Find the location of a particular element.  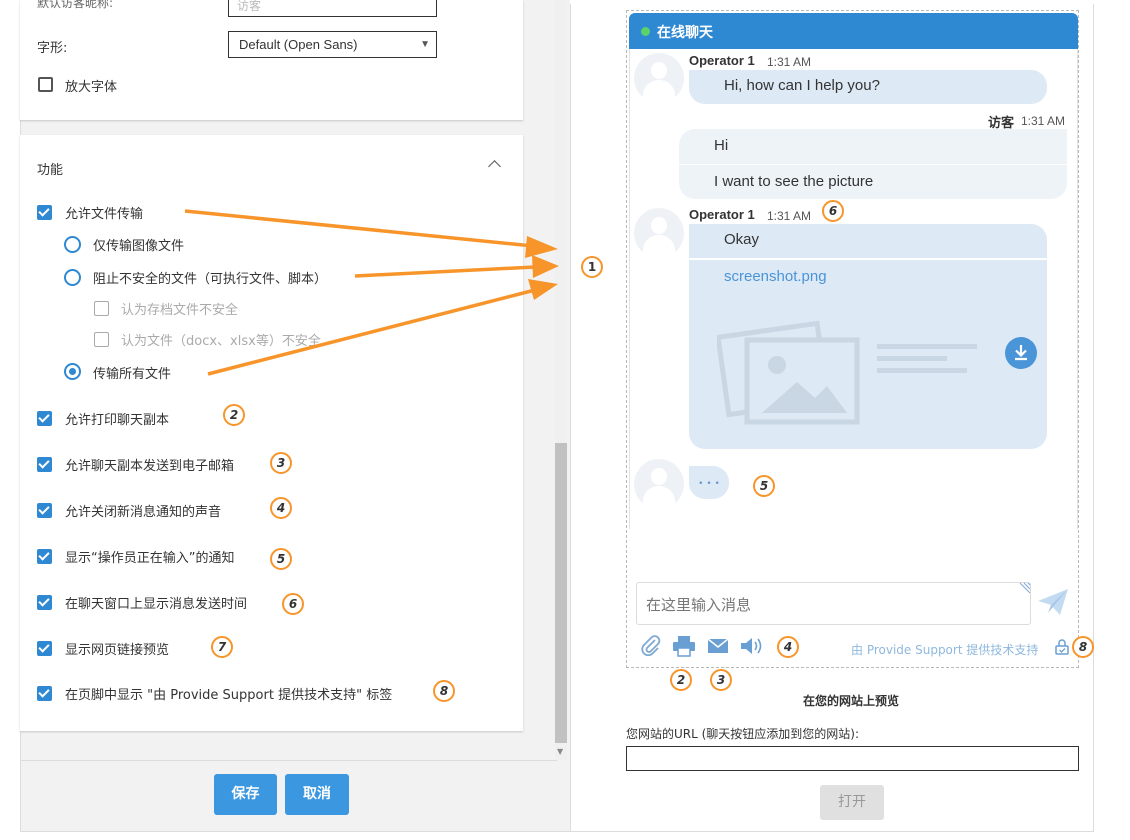

annotation-badge: 7 is located at coordinates (222, 647).